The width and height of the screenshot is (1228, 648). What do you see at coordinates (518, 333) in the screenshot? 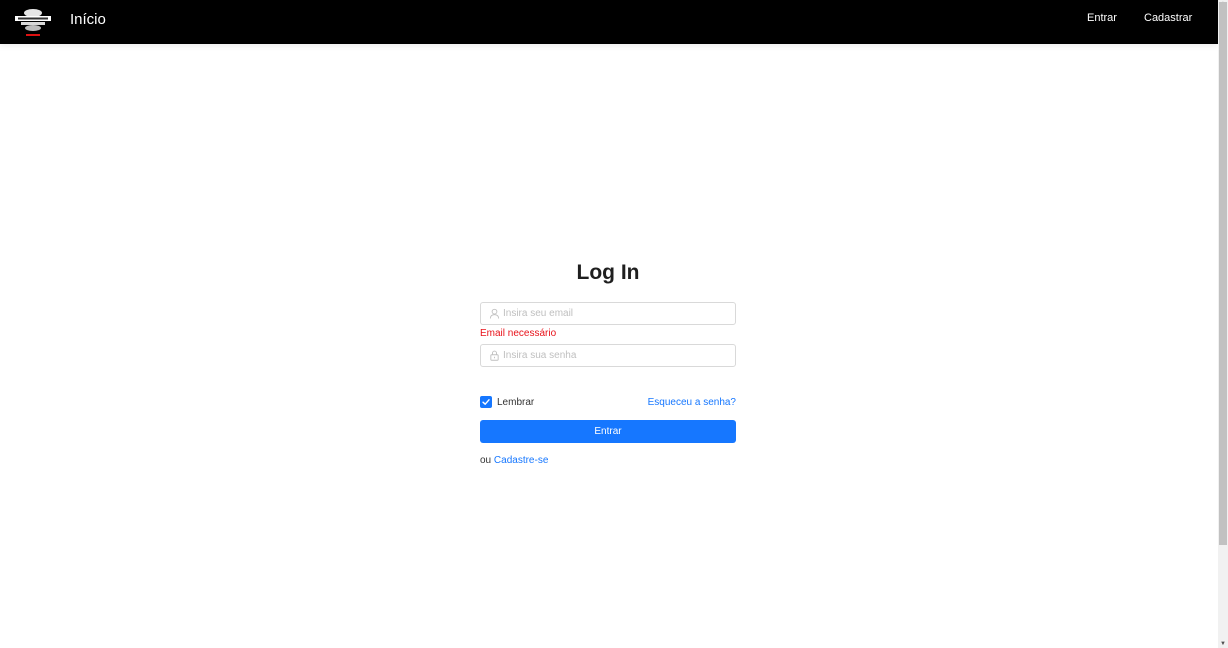
I see `email-error-message: Email necessário` at bounding box center [518, 333].